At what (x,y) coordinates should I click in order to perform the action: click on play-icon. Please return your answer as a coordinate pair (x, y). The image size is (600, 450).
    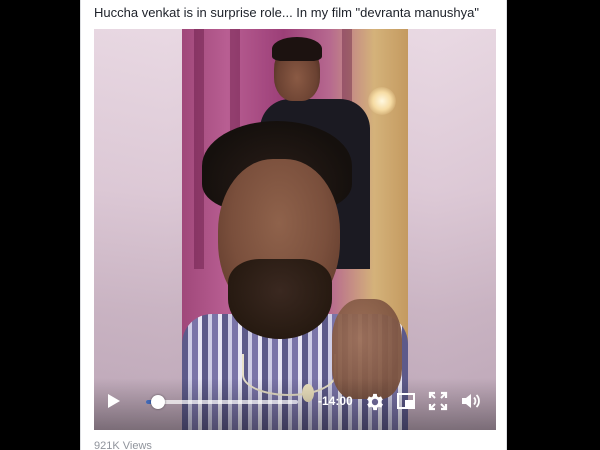
    Looking at the image, I should click on (114, 401).